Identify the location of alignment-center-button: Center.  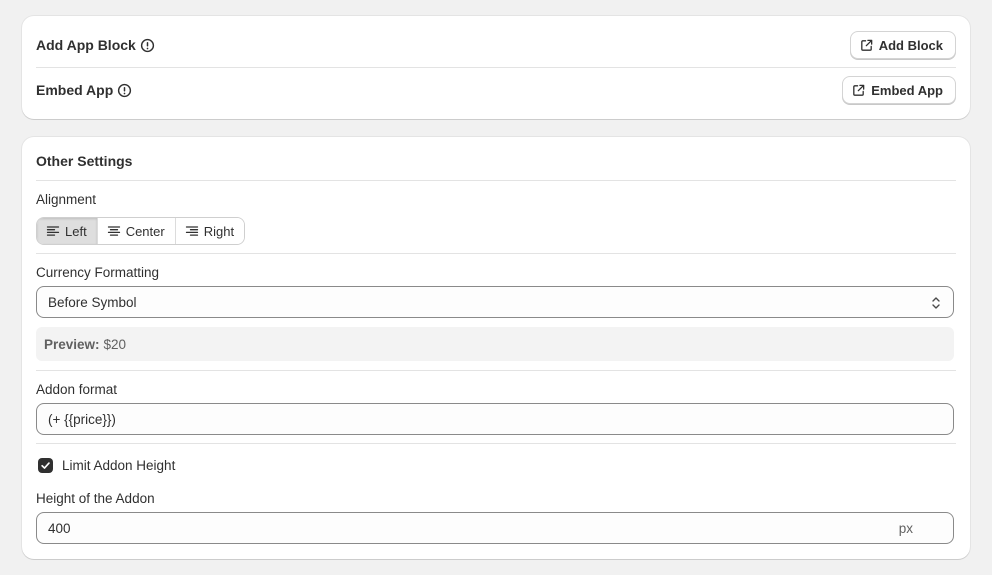
(136, 231).